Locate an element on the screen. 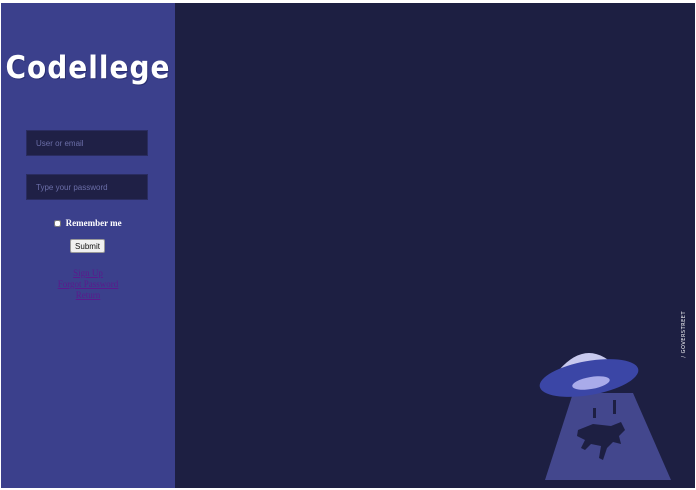 The width and height of the screenshot is (696, 490). auth-links: Sign Up Forgot Password Return is located at coordinates (88, 284).